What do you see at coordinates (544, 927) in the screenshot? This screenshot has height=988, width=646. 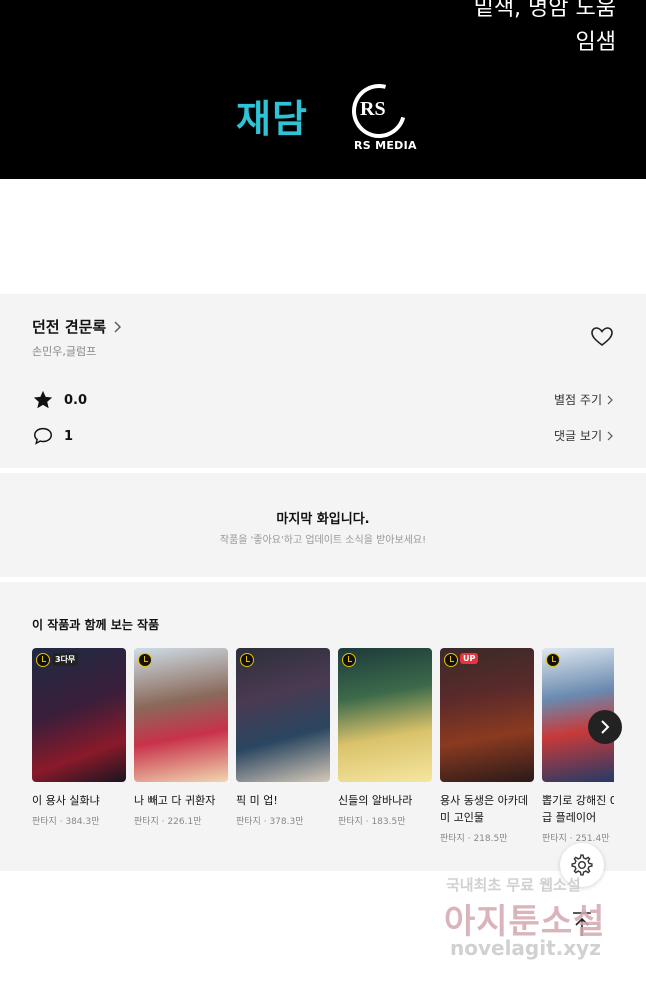 I see `watermark: 국내최초 무료 웹소설 아지툰소설 novelagit.xyz` at bounding box center [544, 927].